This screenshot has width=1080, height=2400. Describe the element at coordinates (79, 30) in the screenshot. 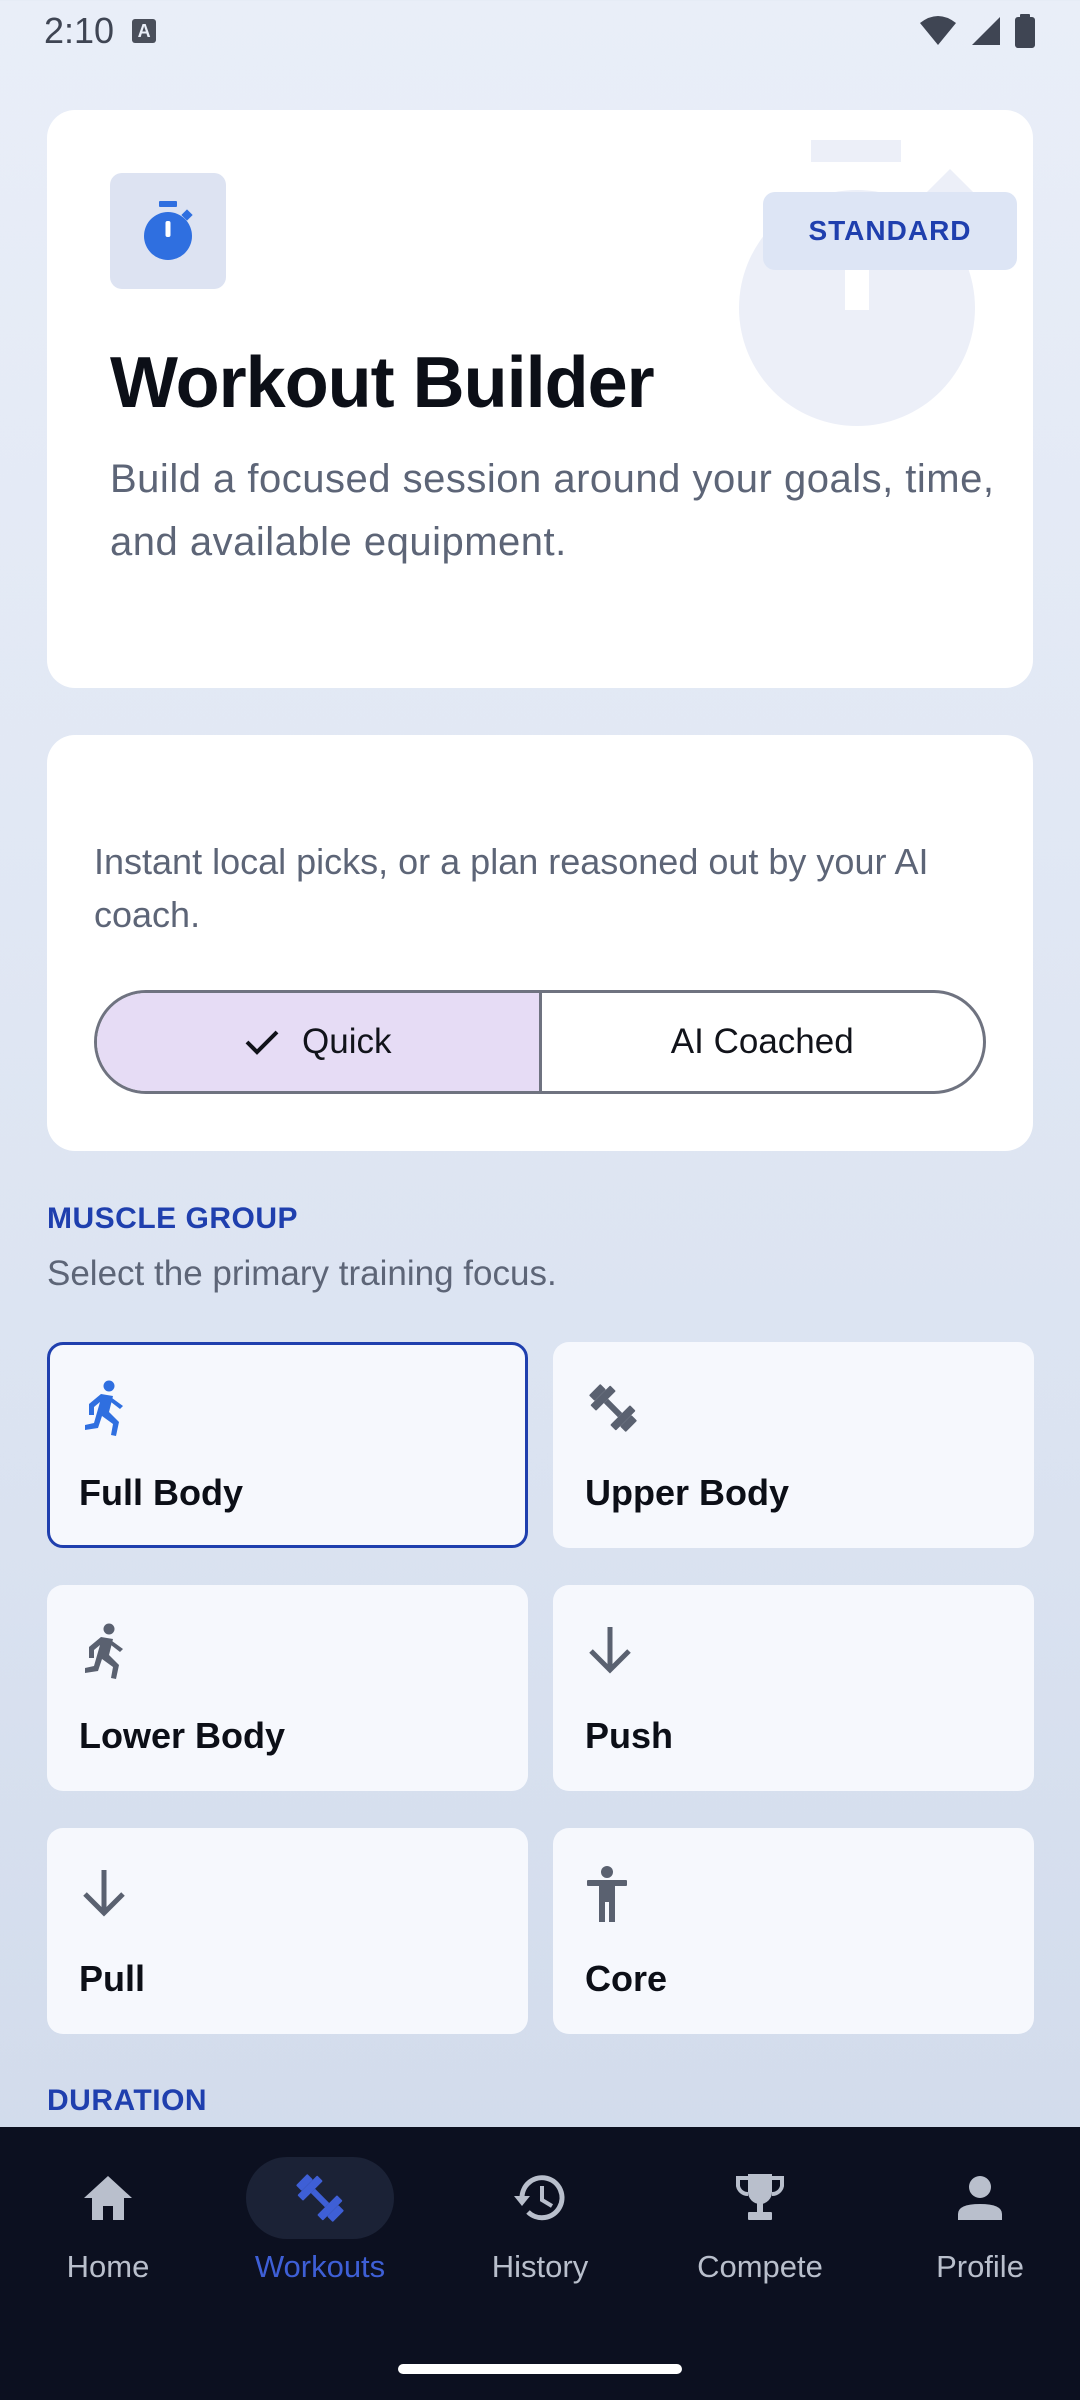

I see `status-time: 2:10` at that location.